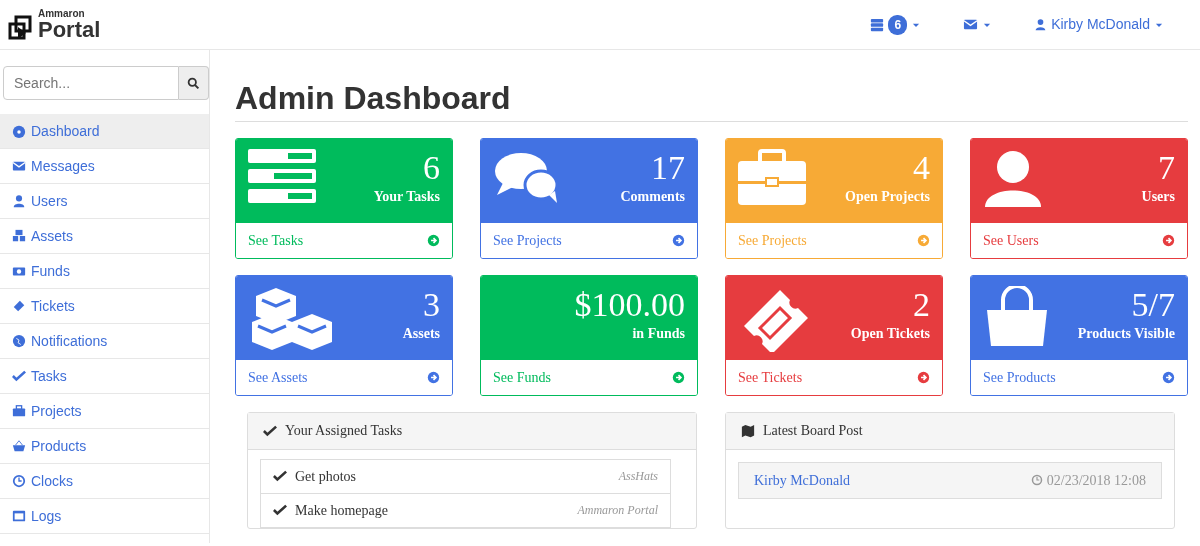 The width and height of the screenshot is (1200, 546). What do you see at coordinates (638, 477) in the screenshot?
I see `project-name: AssHats` at bounding box center [638, 477].